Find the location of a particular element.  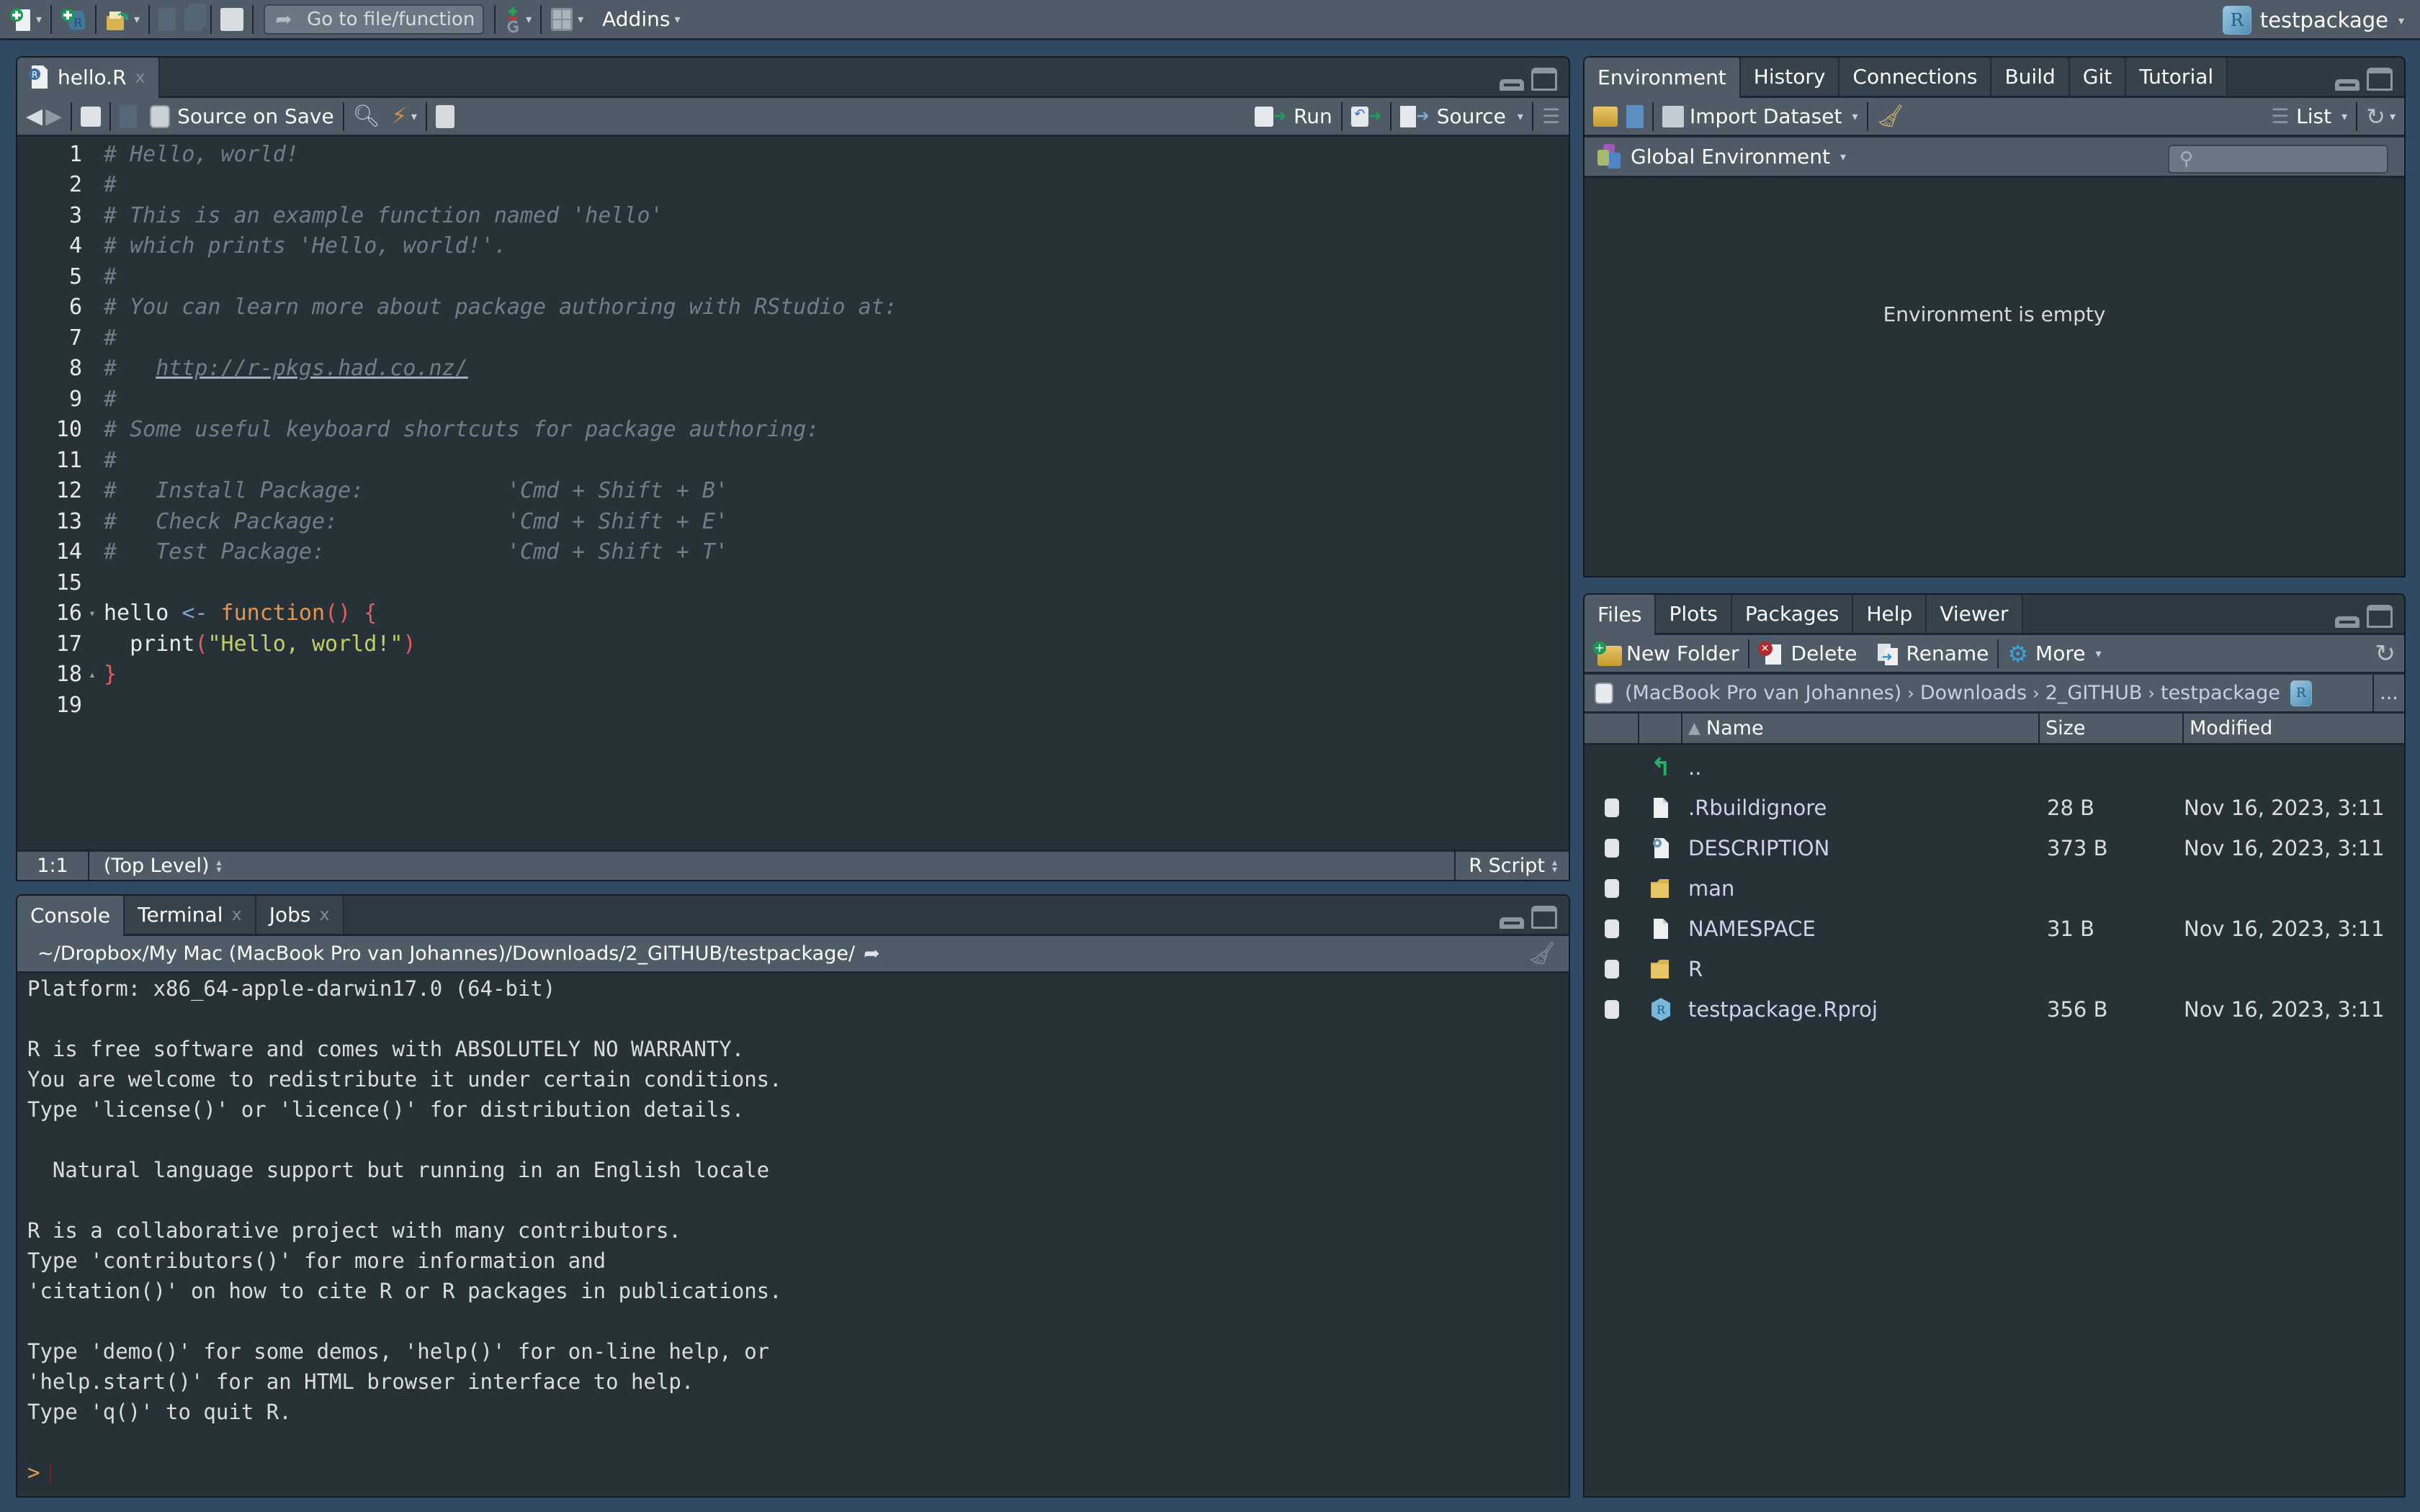

code-line: 4 # which prints 'Hello, world!'. is located at coordinates (262, 246).